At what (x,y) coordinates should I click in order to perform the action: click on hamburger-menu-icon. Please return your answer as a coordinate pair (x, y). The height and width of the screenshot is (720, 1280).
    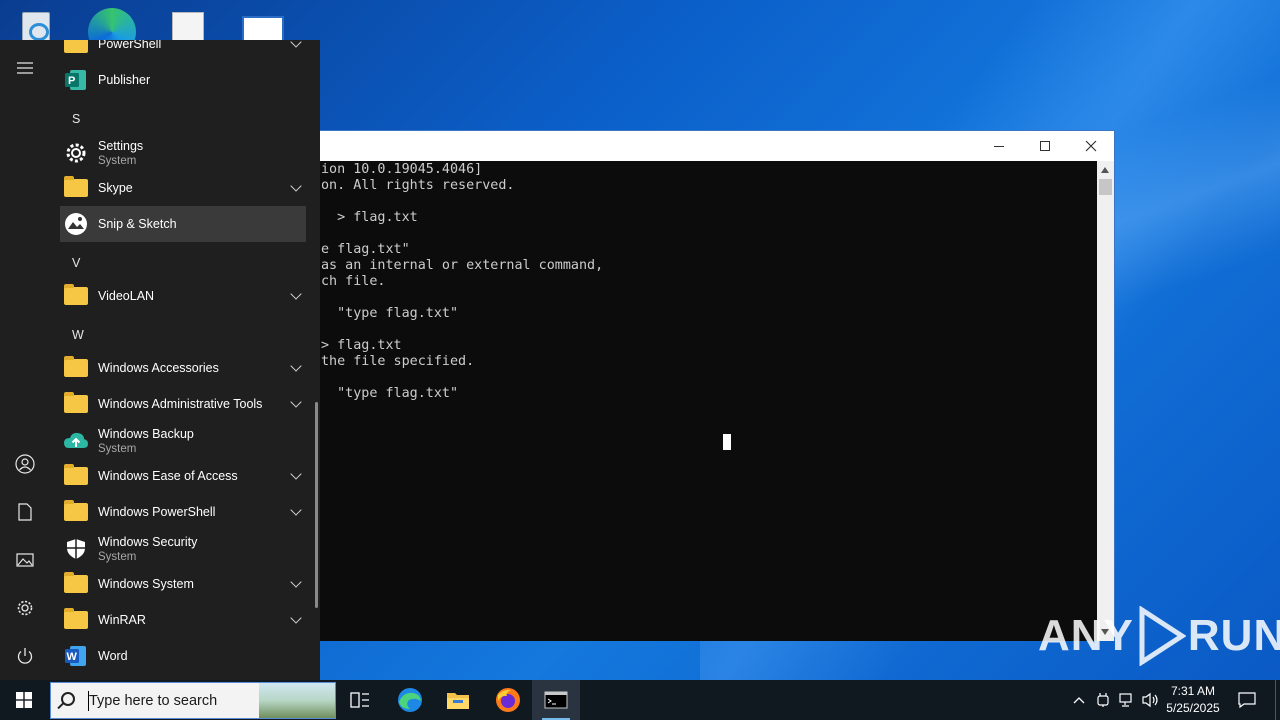
    Looking at the image, I should click on (25, 68).